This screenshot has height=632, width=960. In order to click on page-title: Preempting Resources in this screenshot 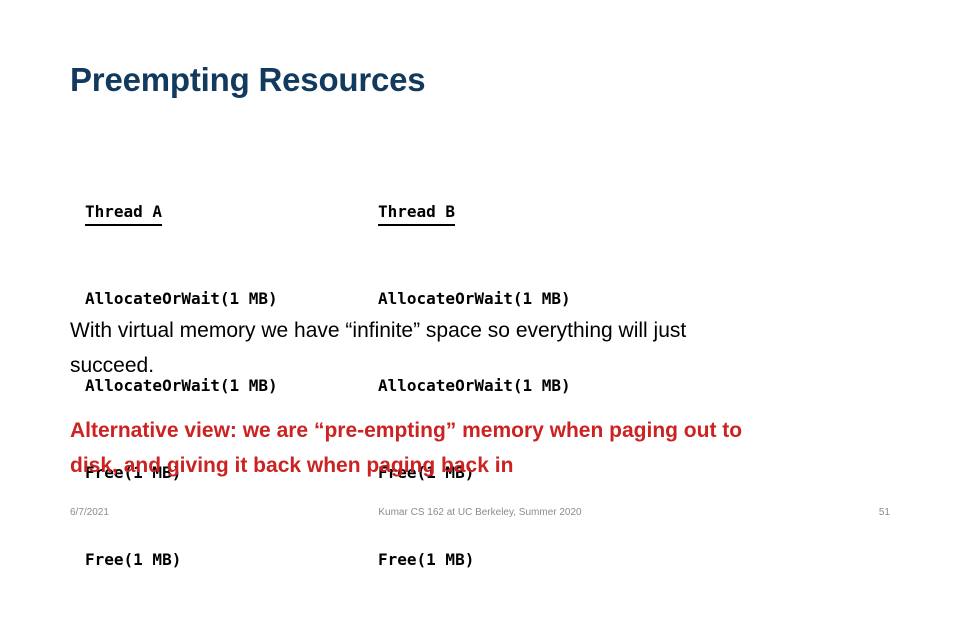, I will do `click(248, 79)`.